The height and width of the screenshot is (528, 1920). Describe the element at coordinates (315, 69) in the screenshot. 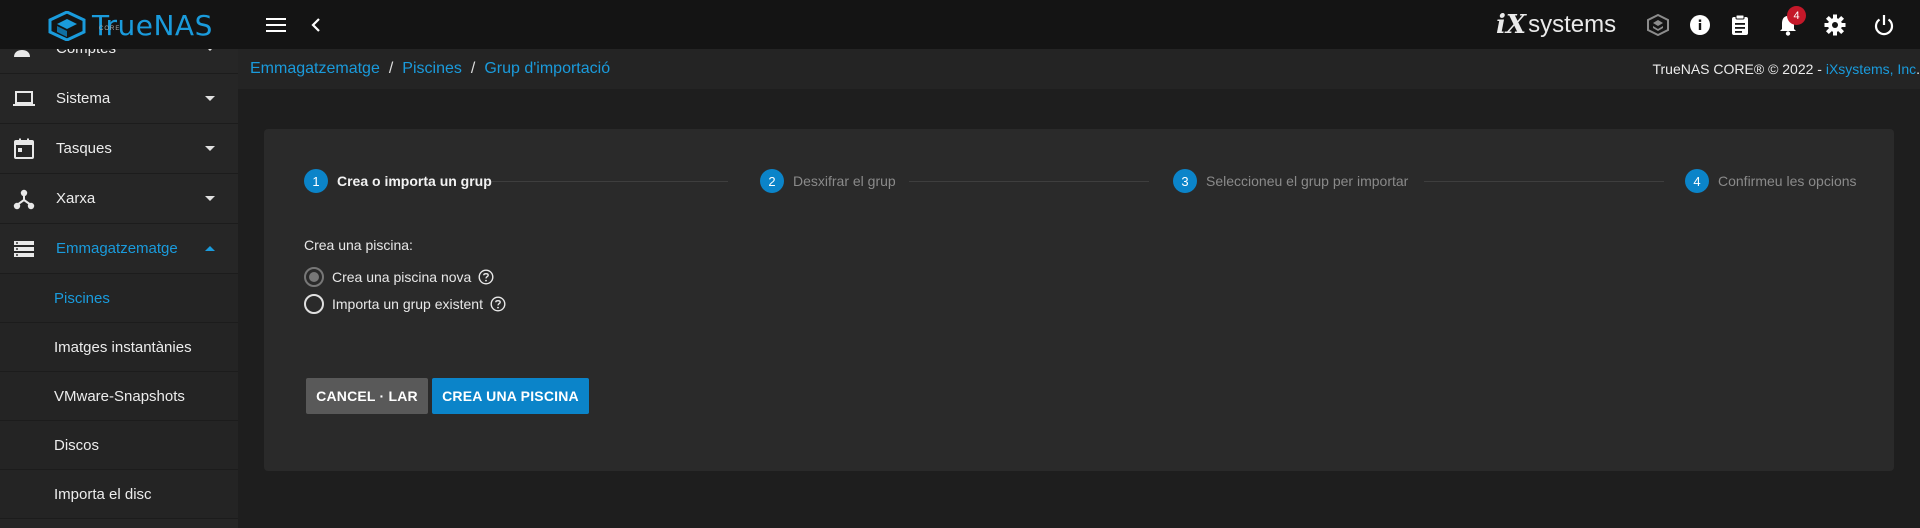

I see `breadcrumb-emmagatzematge: Emmagatzematge` at that location.